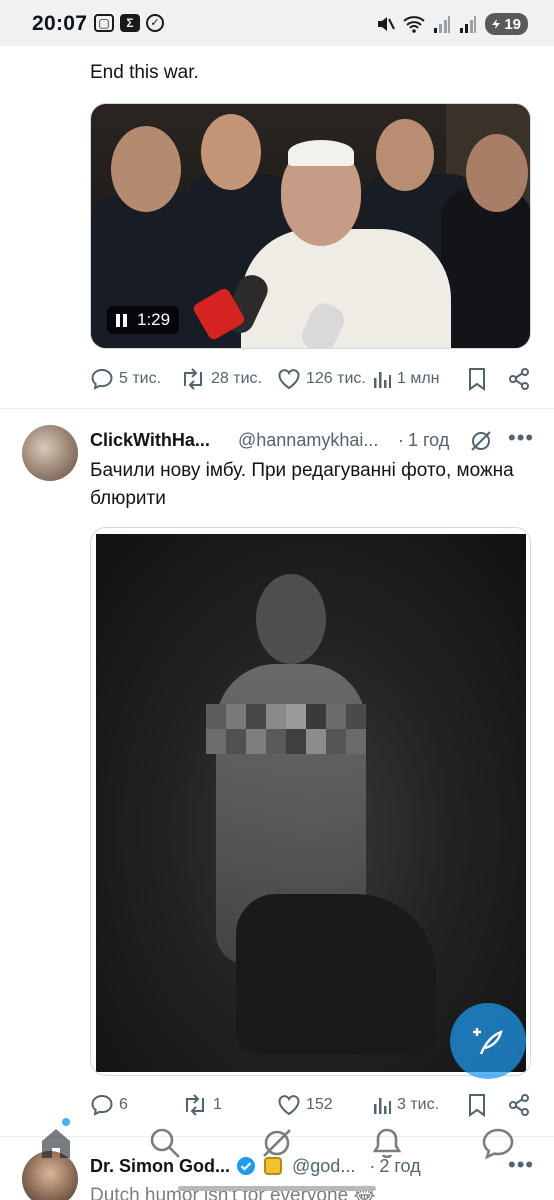 The width and height of the screenshot is (554, 1200). I want to click on check-circle-icon: ✓, so click(155, 23).